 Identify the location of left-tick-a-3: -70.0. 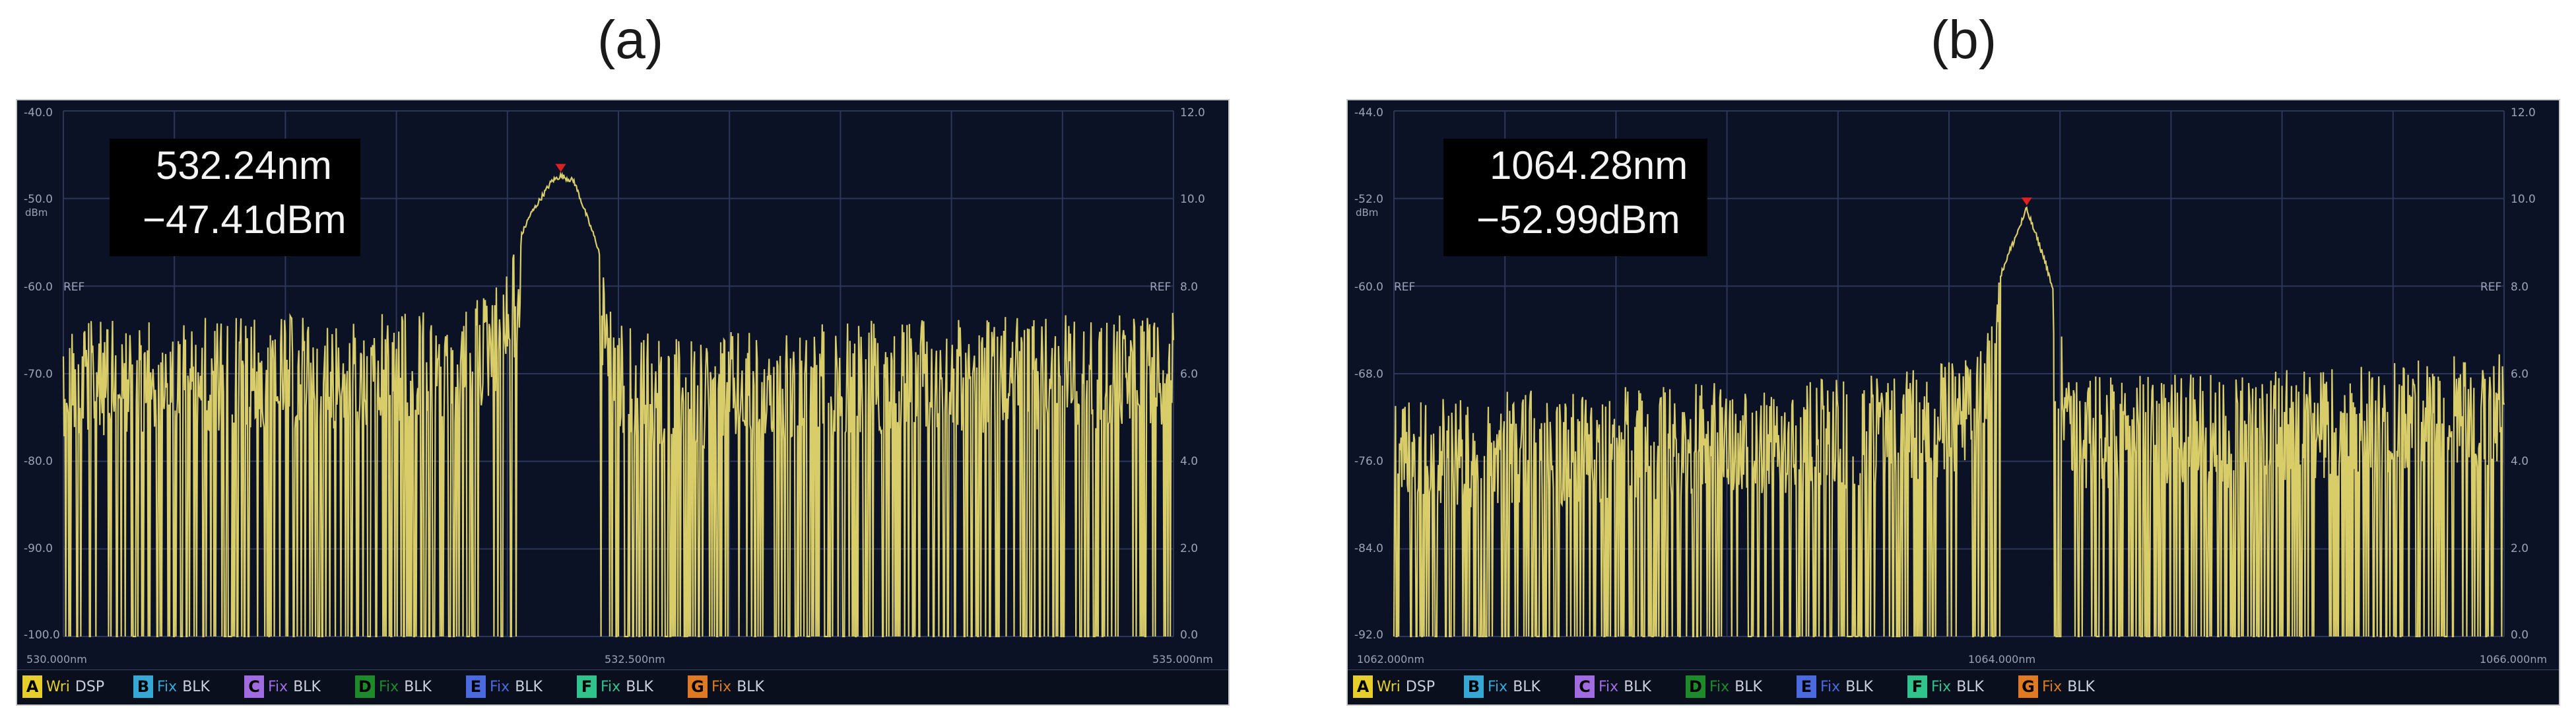
(38, 374).